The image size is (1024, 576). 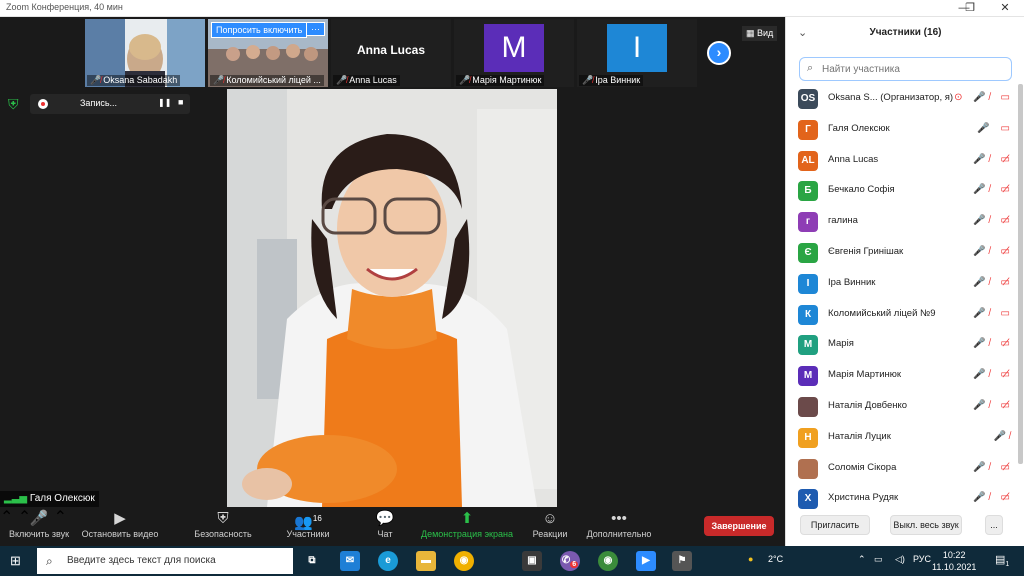 I want to click on participant-row: М Марія Мартинюк 🎤̸ ▭̸, so click(x=902, y=376).